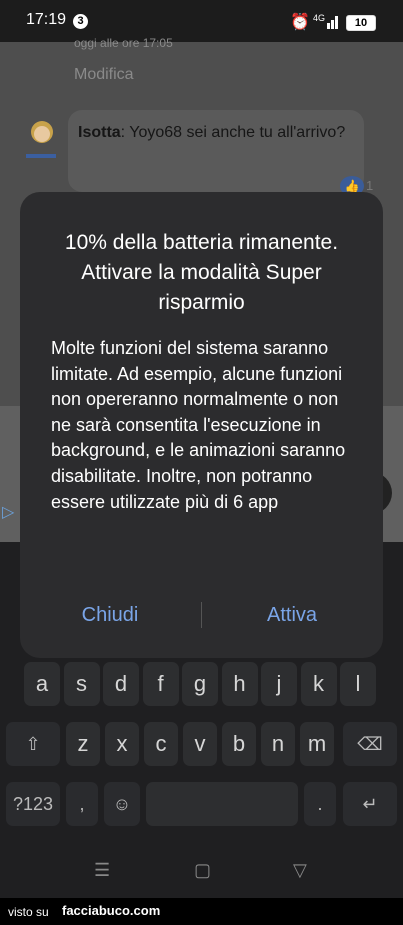 The width and height of the screenshot is (403, 925). I want to click on backspace-key: ⌫, so click(370, 744).